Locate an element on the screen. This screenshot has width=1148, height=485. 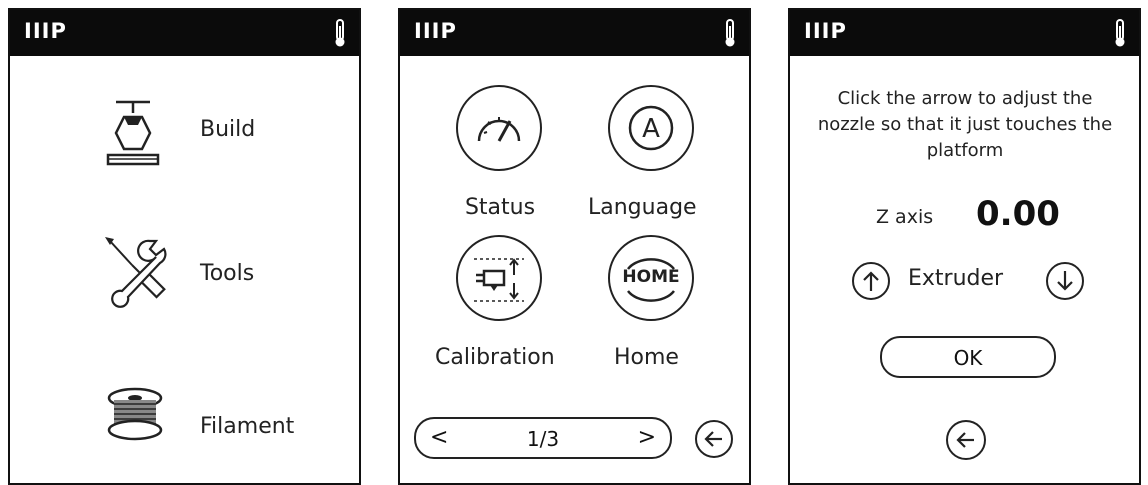
menu-item-filament: Filament is located at coordinates (210, 425).